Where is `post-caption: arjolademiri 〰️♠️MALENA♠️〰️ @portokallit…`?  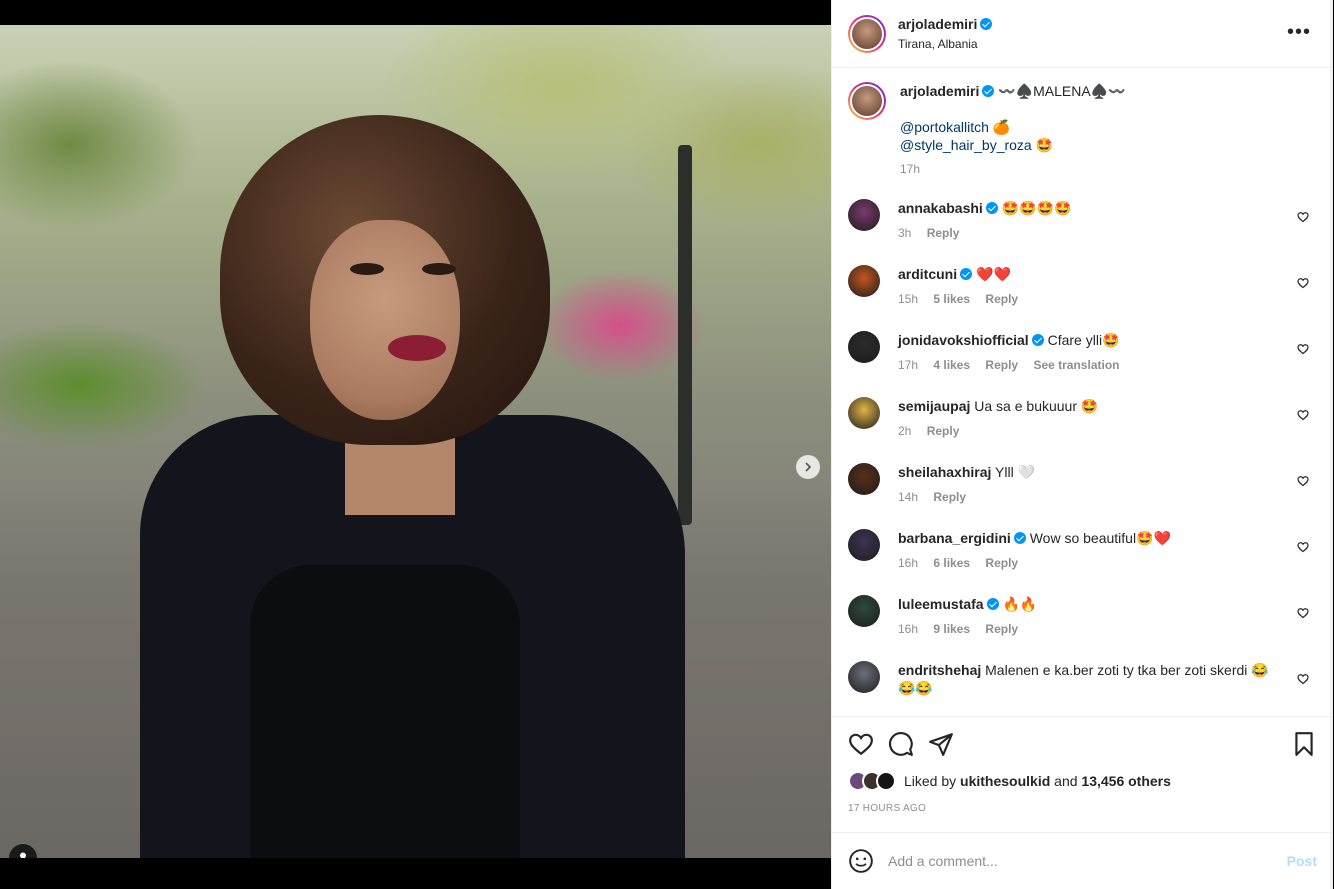
post-caption: arjolademiri 〰️♠️MALENA♠️〰️ @portokallit… is located at coordinates (1082, 134).